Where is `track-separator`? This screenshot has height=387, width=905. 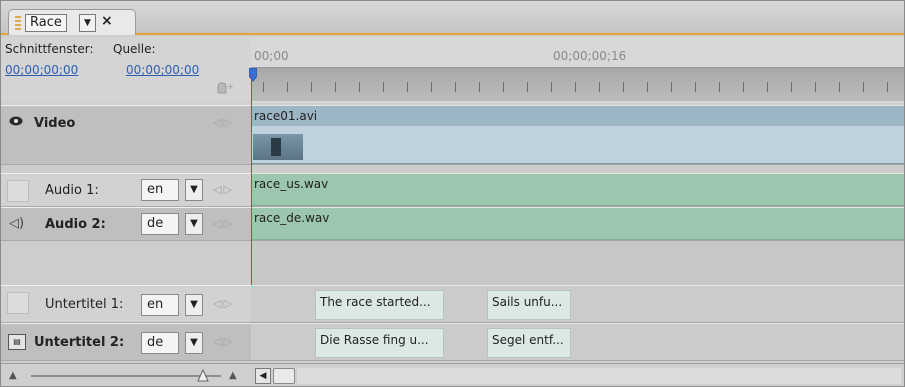
track-separator is located at coordinates (452, 169).